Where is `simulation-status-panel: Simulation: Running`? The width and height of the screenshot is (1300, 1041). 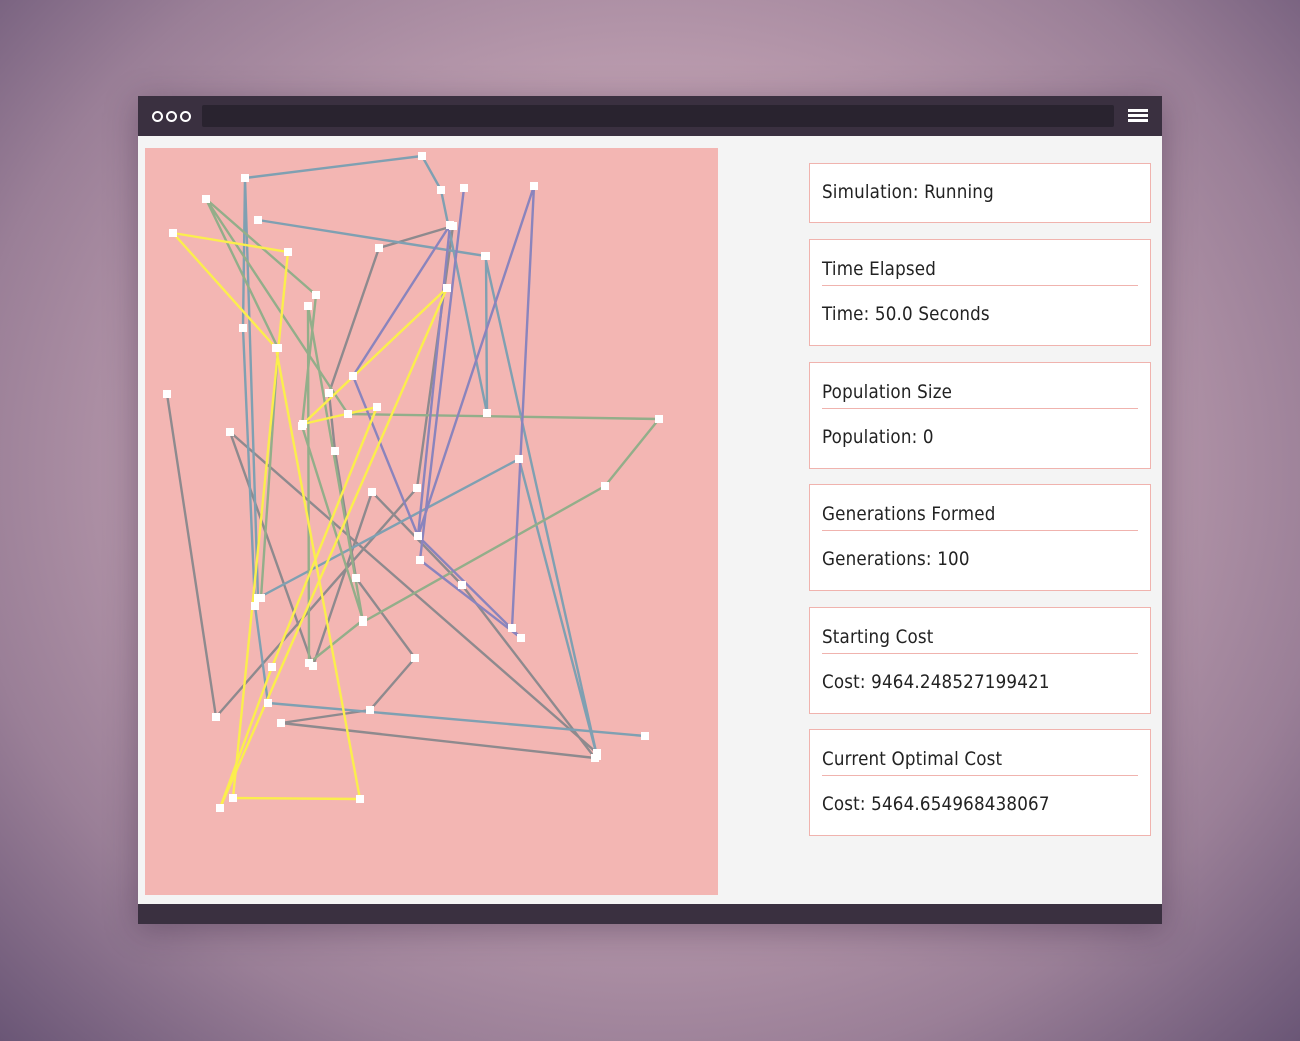 simulation-status-panel: Simulation: Running is located at coordinates (980, 193).